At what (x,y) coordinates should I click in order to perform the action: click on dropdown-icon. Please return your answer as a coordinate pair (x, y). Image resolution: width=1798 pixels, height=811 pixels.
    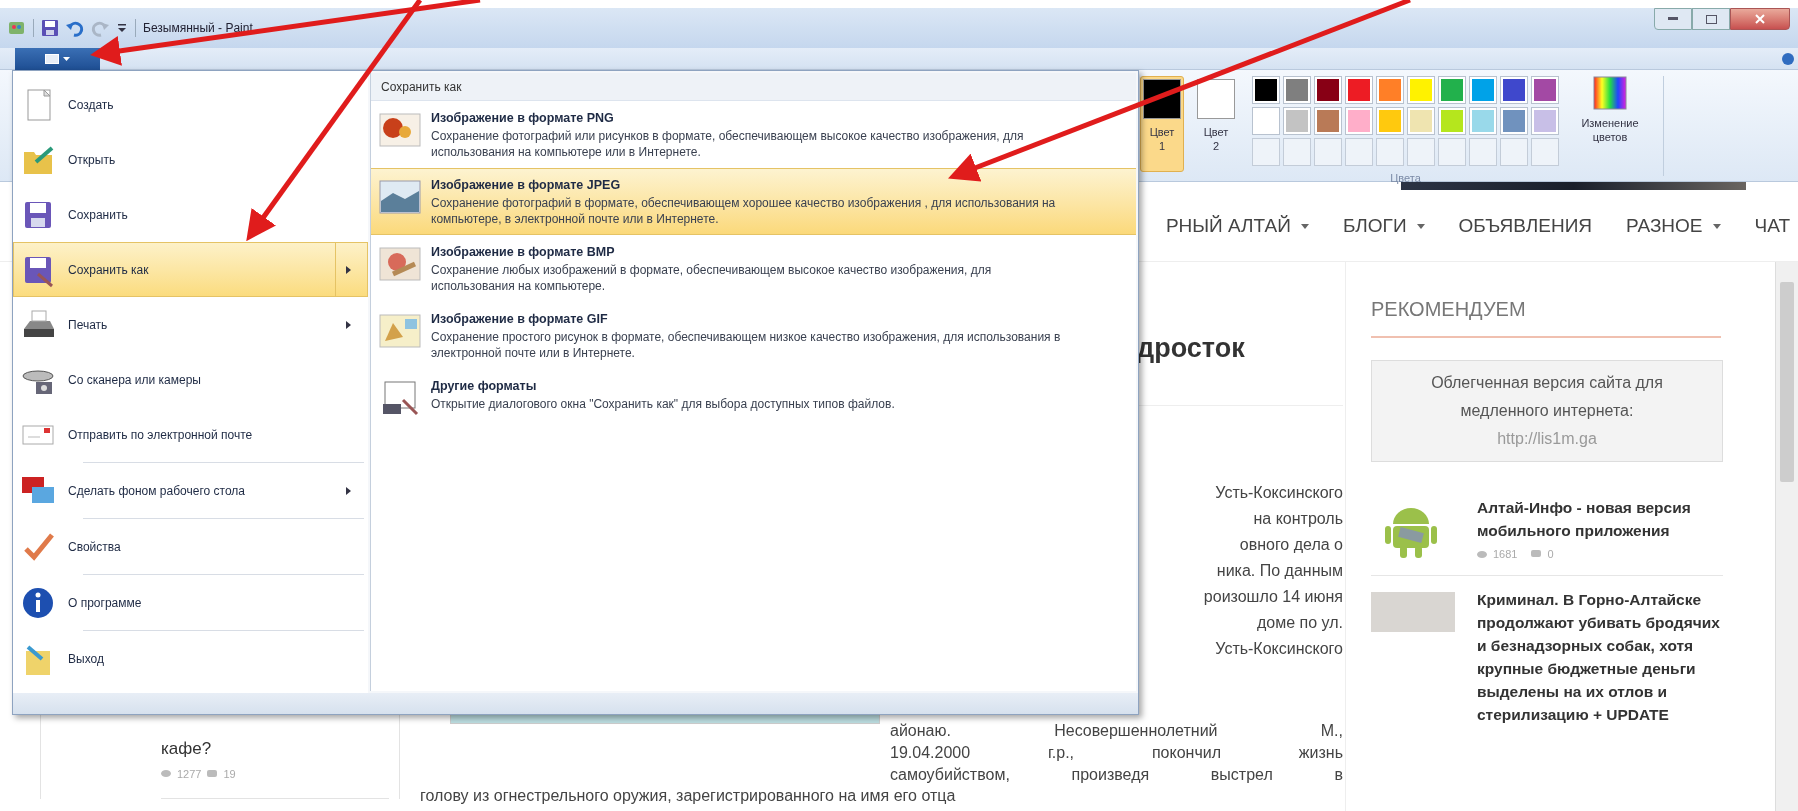
    Looking at the image, I should click on (122, 28).